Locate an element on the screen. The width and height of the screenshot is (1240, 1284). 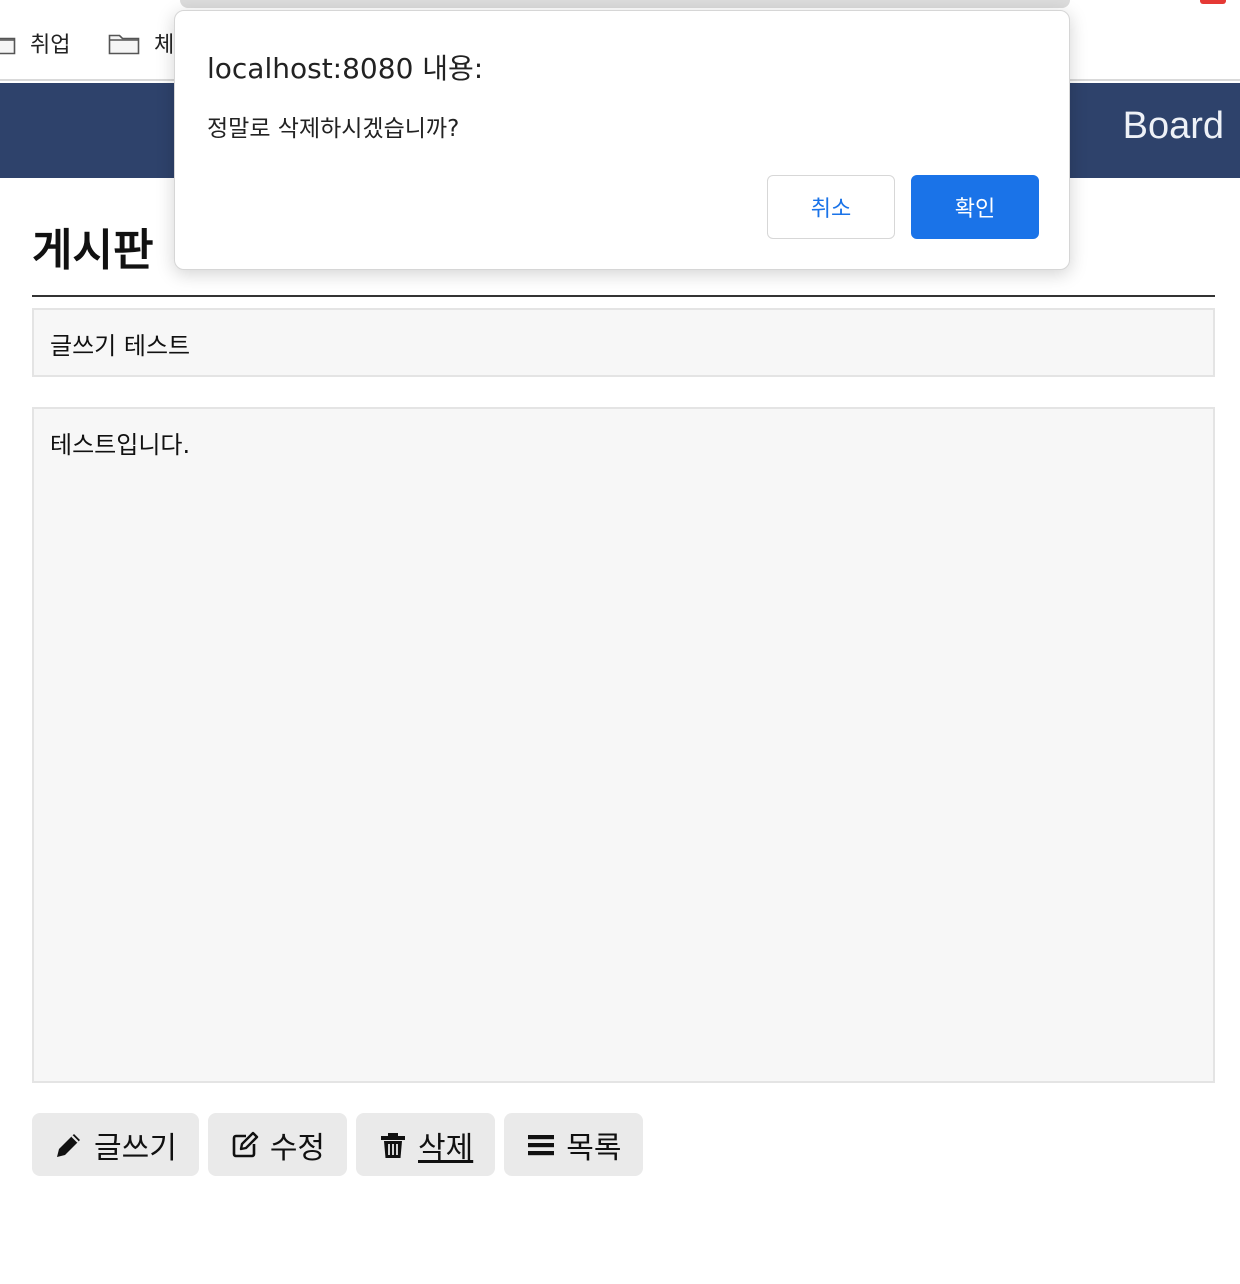
list-button: 목록 is located at coordinates (574, 1144).